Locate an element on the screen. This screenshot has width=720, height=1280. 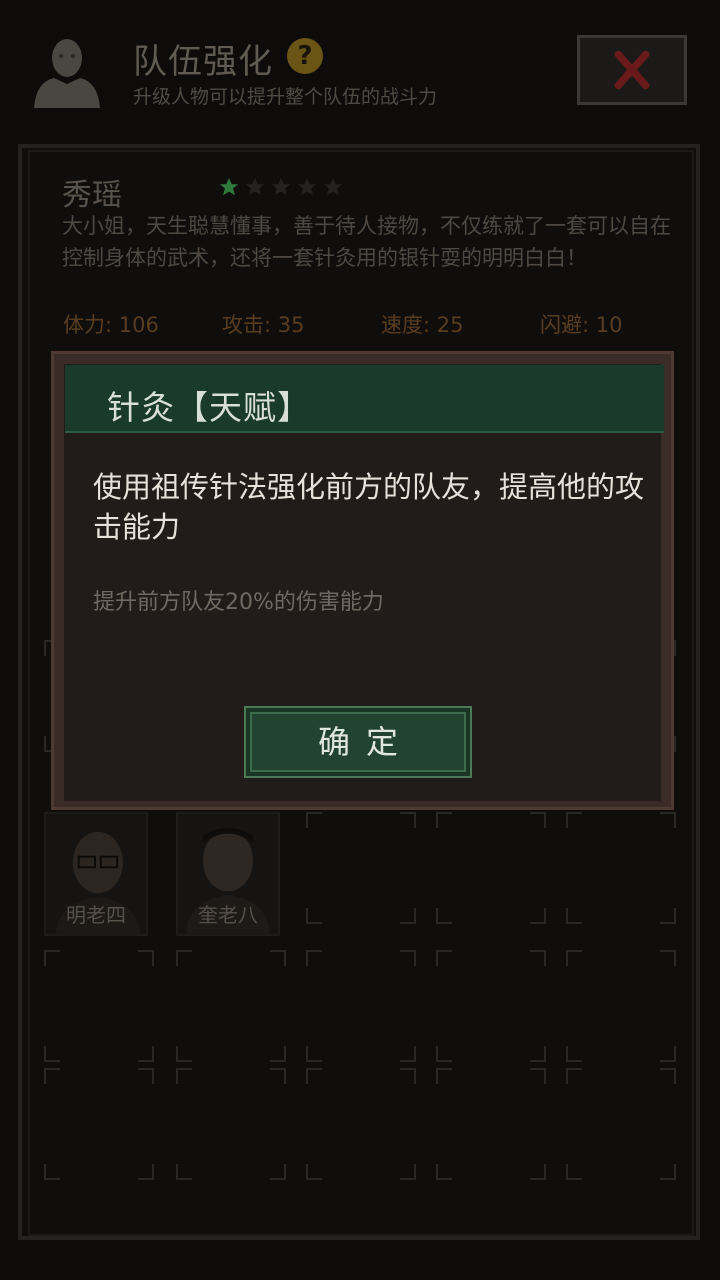
dialog-body-text: 使用祖传针法强化前方的队友，提高他的攻击能力 is located at coordinates (369, 507).